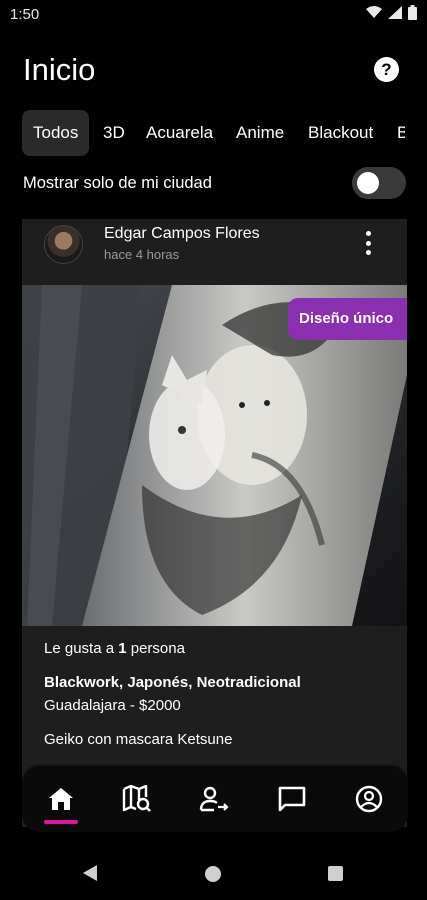 Image resolution: width=427 pixels, height=900 pixels. I want to click on post-description: Geiko con mascara Ketsune, so click(138, 739).